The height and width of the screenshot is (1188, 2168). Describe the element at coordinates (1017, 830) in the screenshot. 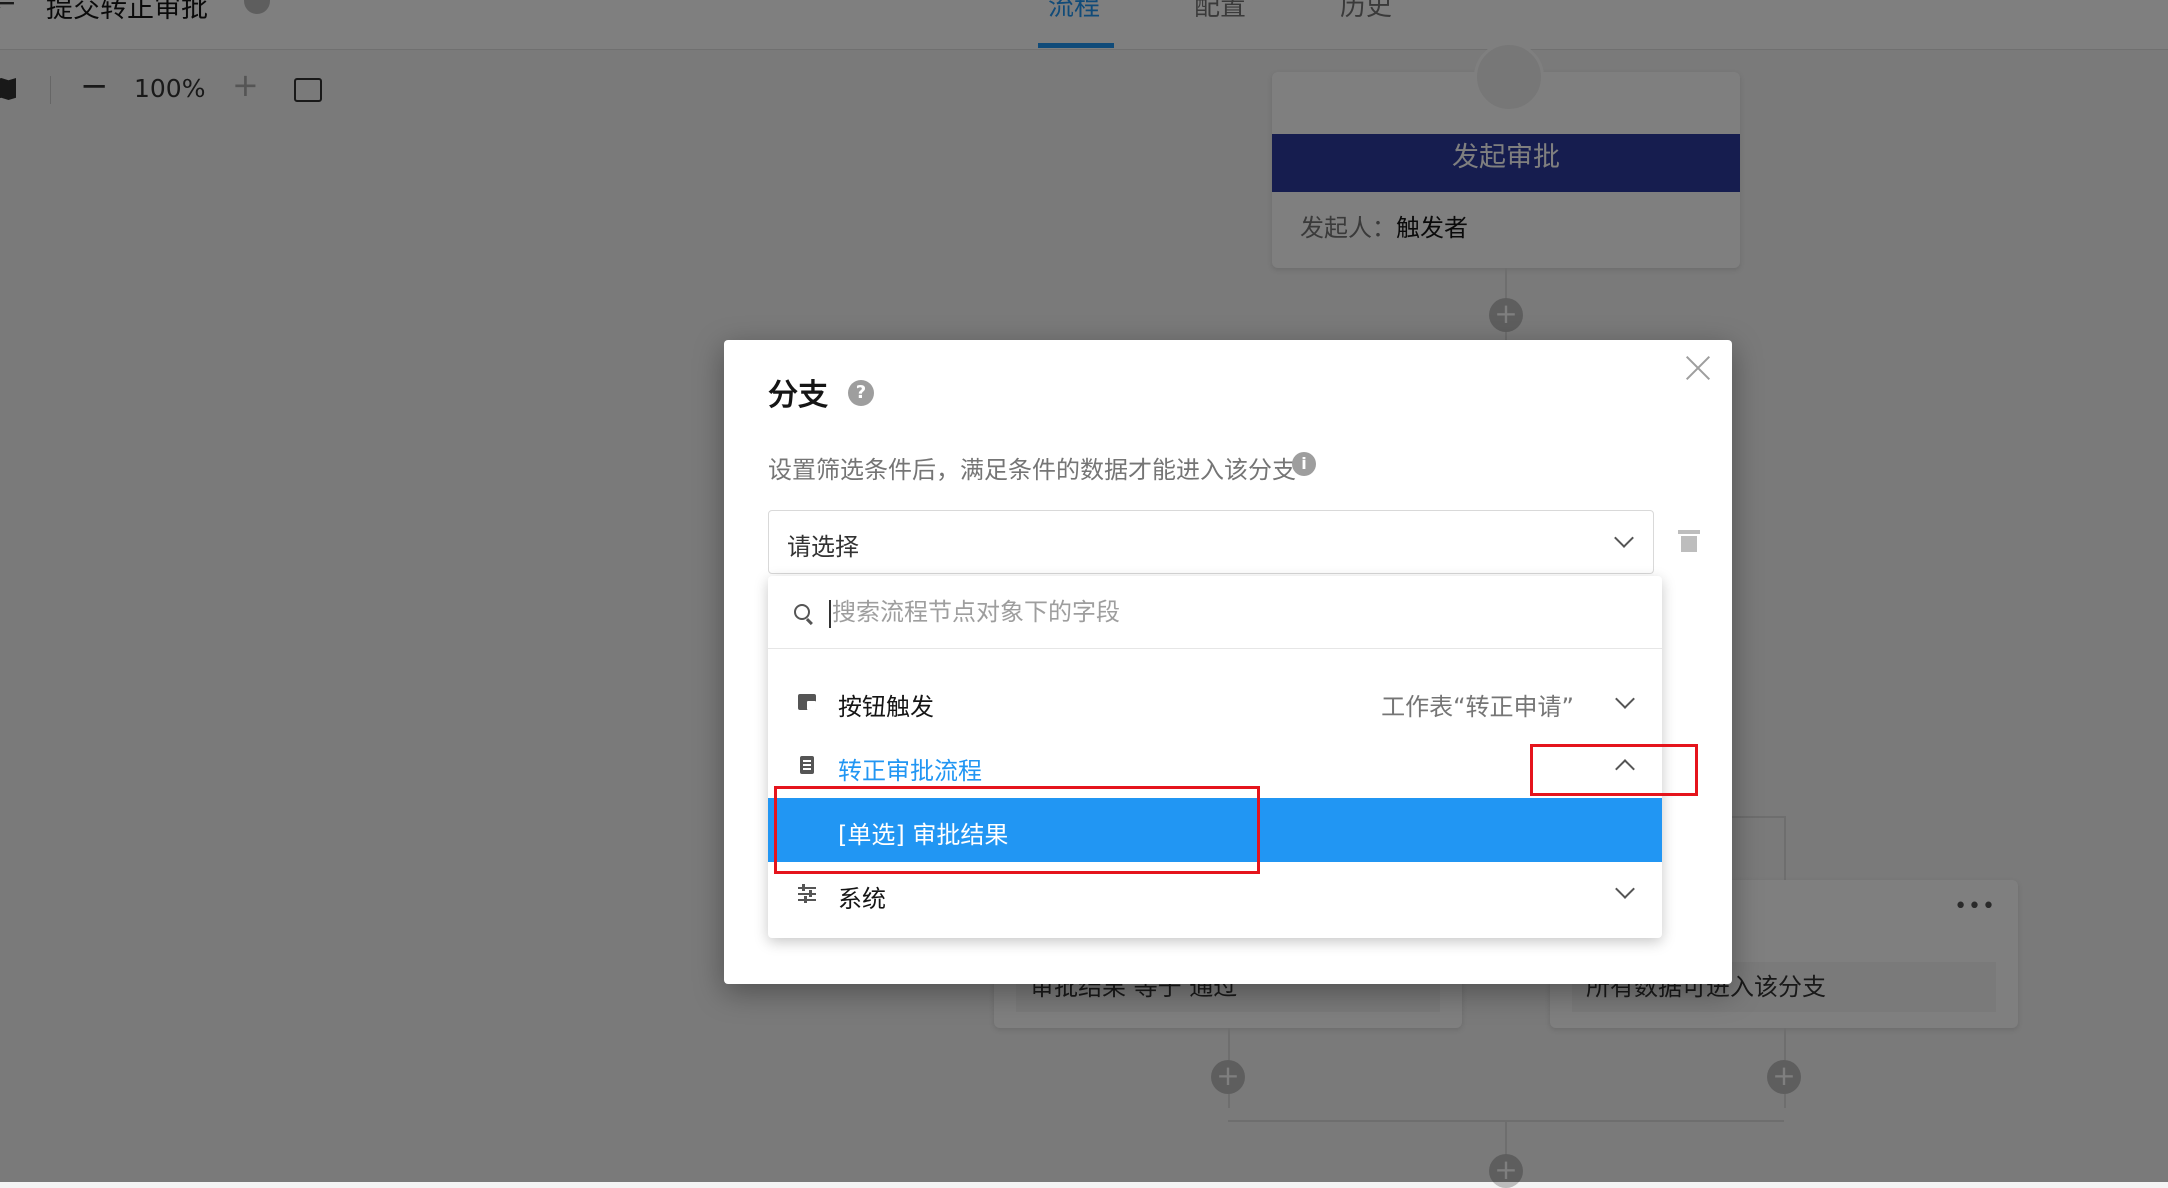

I see `highlight-box-selected-field` at that location.